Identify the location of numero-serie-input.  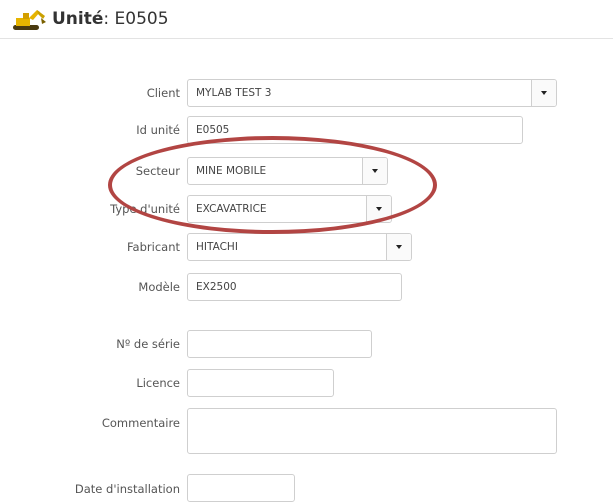
(279, 344).